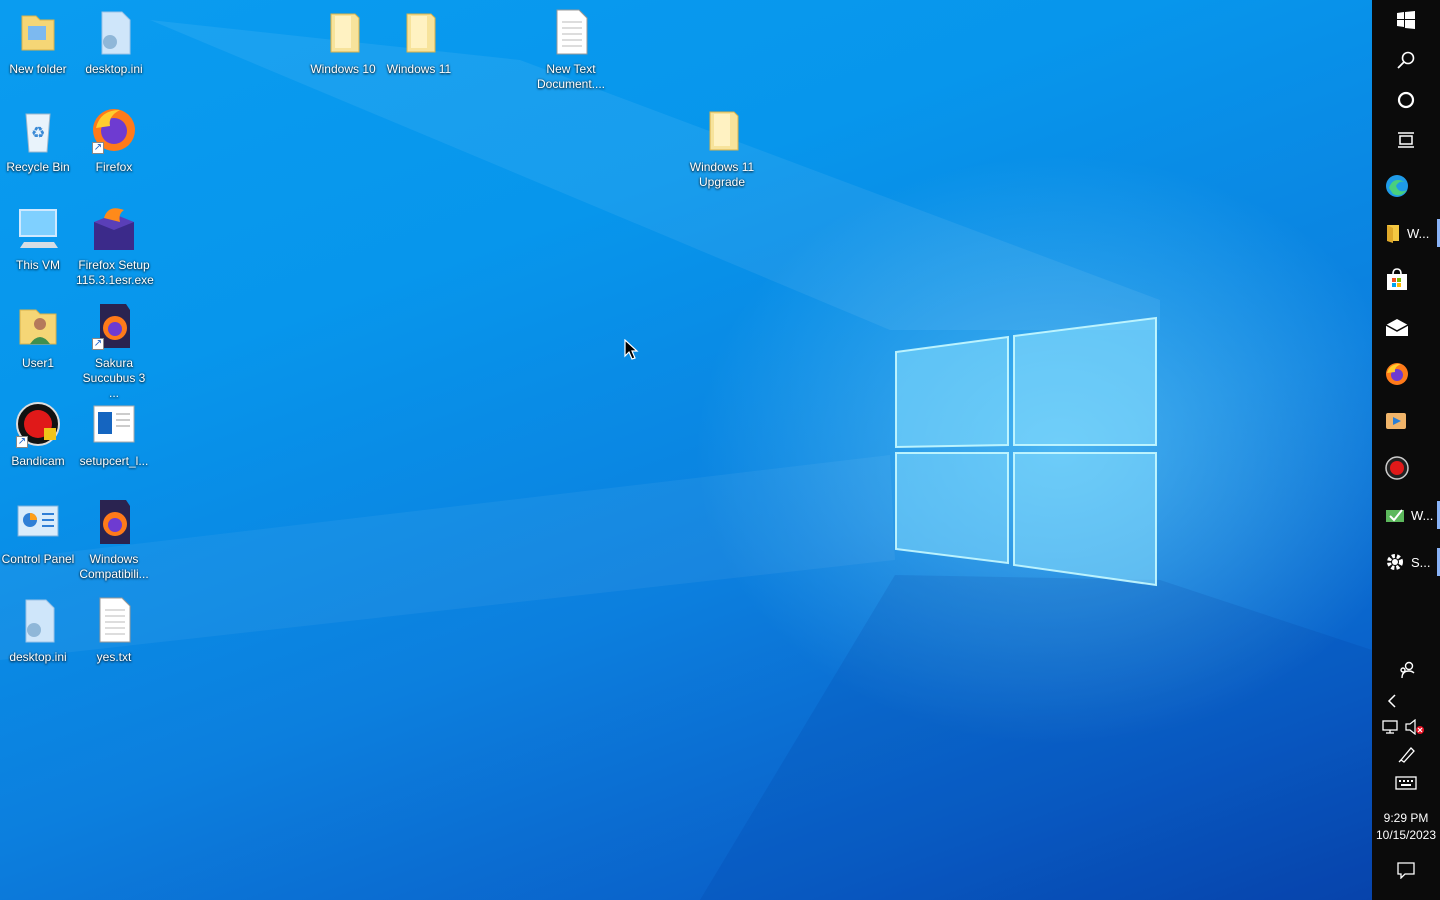 The width and height of the screenshot is (1440, 900). Describe the element at coordinates (1406, 835) in the screenshot. I see `clock-date: 10/15/2023` at that location.